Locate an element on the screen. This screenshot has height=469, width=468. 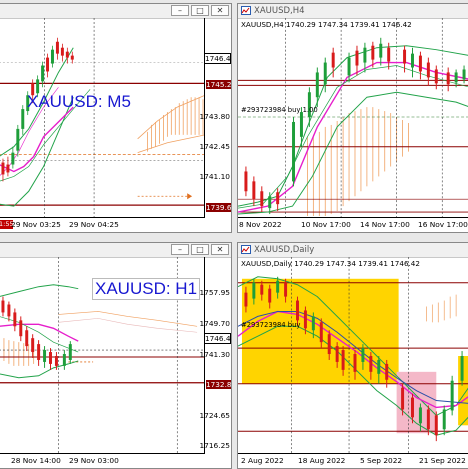
time-tick: 8 Nov 2022 is located at coordinates (260, 224).